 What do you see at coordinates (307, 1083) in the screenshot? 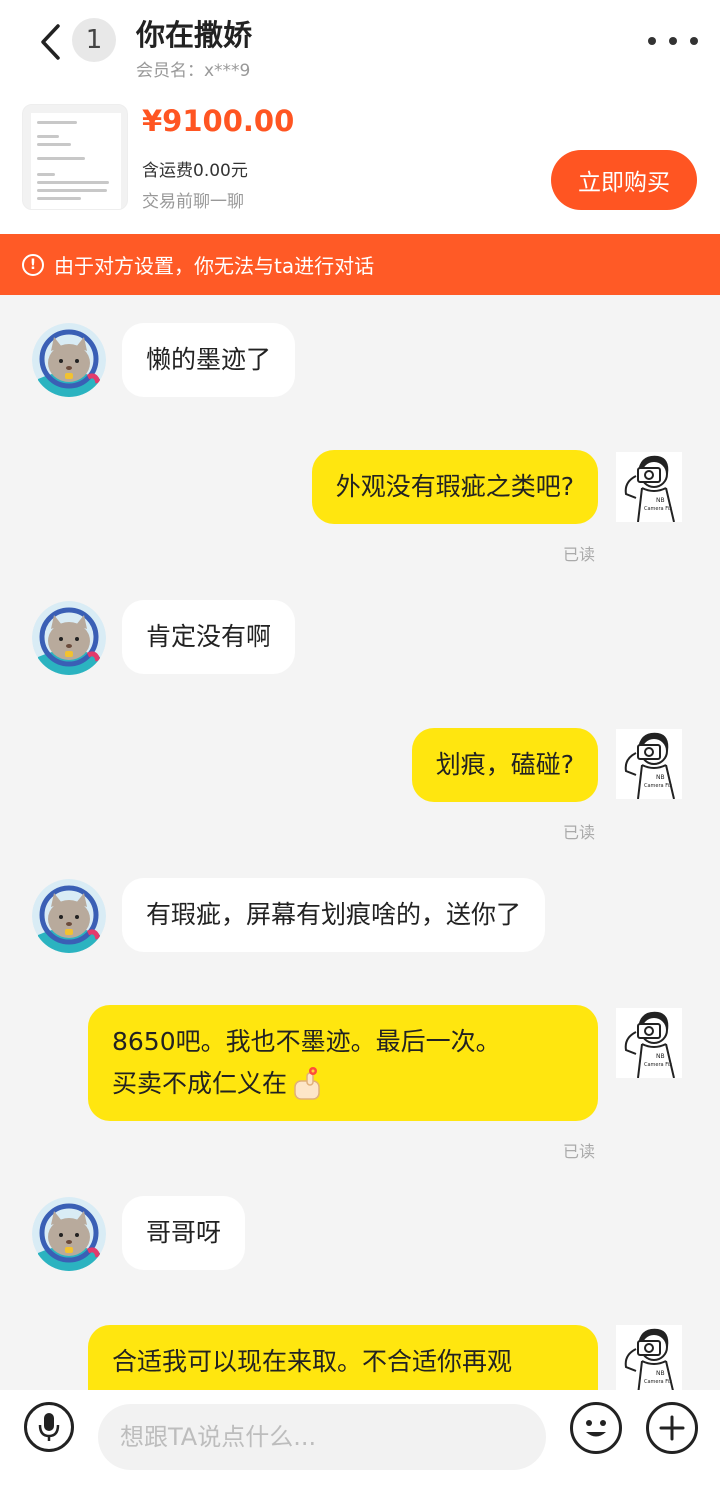
I see `thumbs-up-flower-emoji-icon` at bounding box center [307, 1083].